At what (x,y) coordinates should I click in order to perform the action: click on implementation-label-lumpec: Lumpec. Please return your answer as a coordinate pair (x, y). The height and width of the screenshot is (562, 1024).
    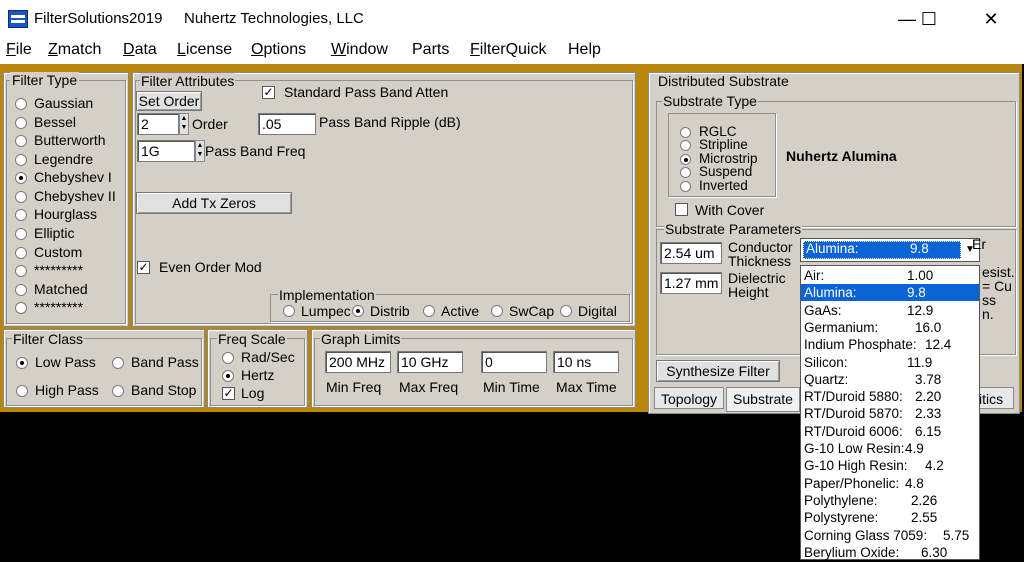
    Looking at the image, I should click on (326, 311).